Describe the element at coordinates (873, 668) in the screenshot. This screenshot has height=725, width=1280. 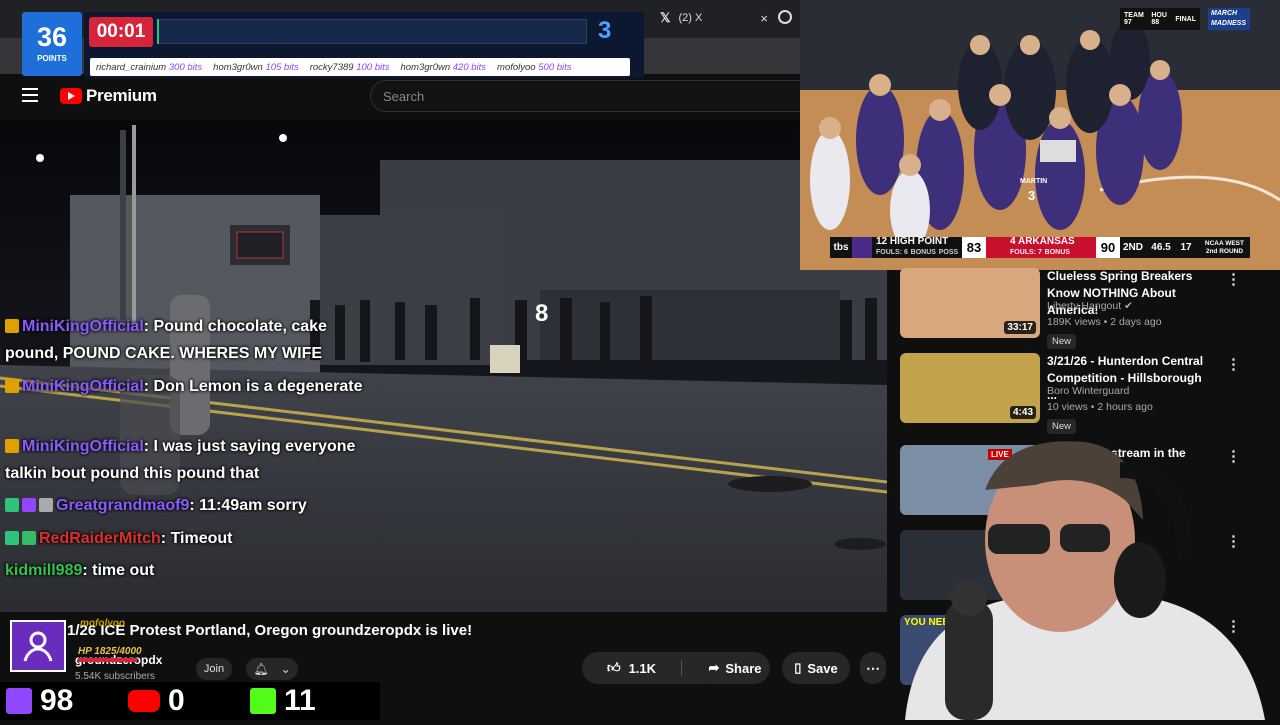
I see `more-actions-button: ⋯` at that location.